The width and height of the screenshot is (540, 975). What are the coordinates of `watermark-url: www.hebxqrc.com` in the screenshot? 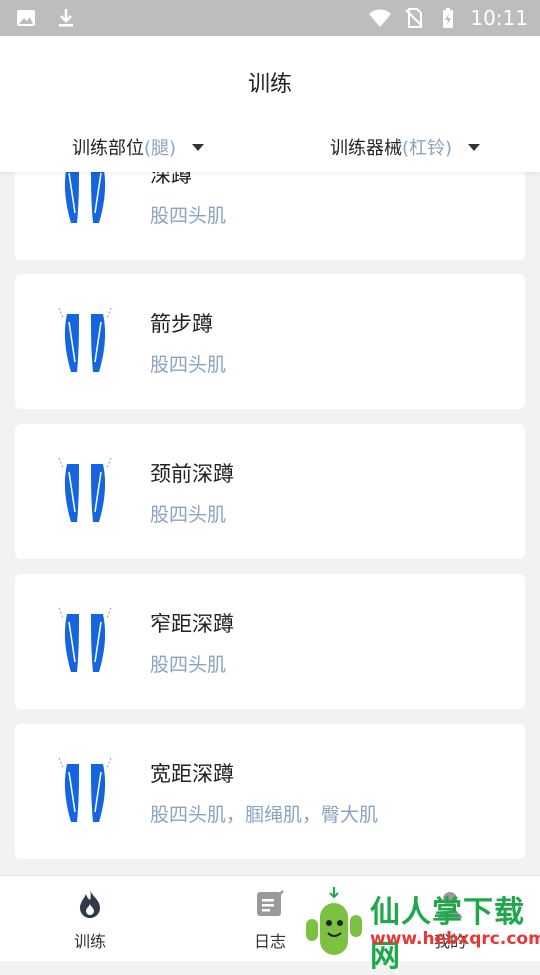 It's located at (455, 939).